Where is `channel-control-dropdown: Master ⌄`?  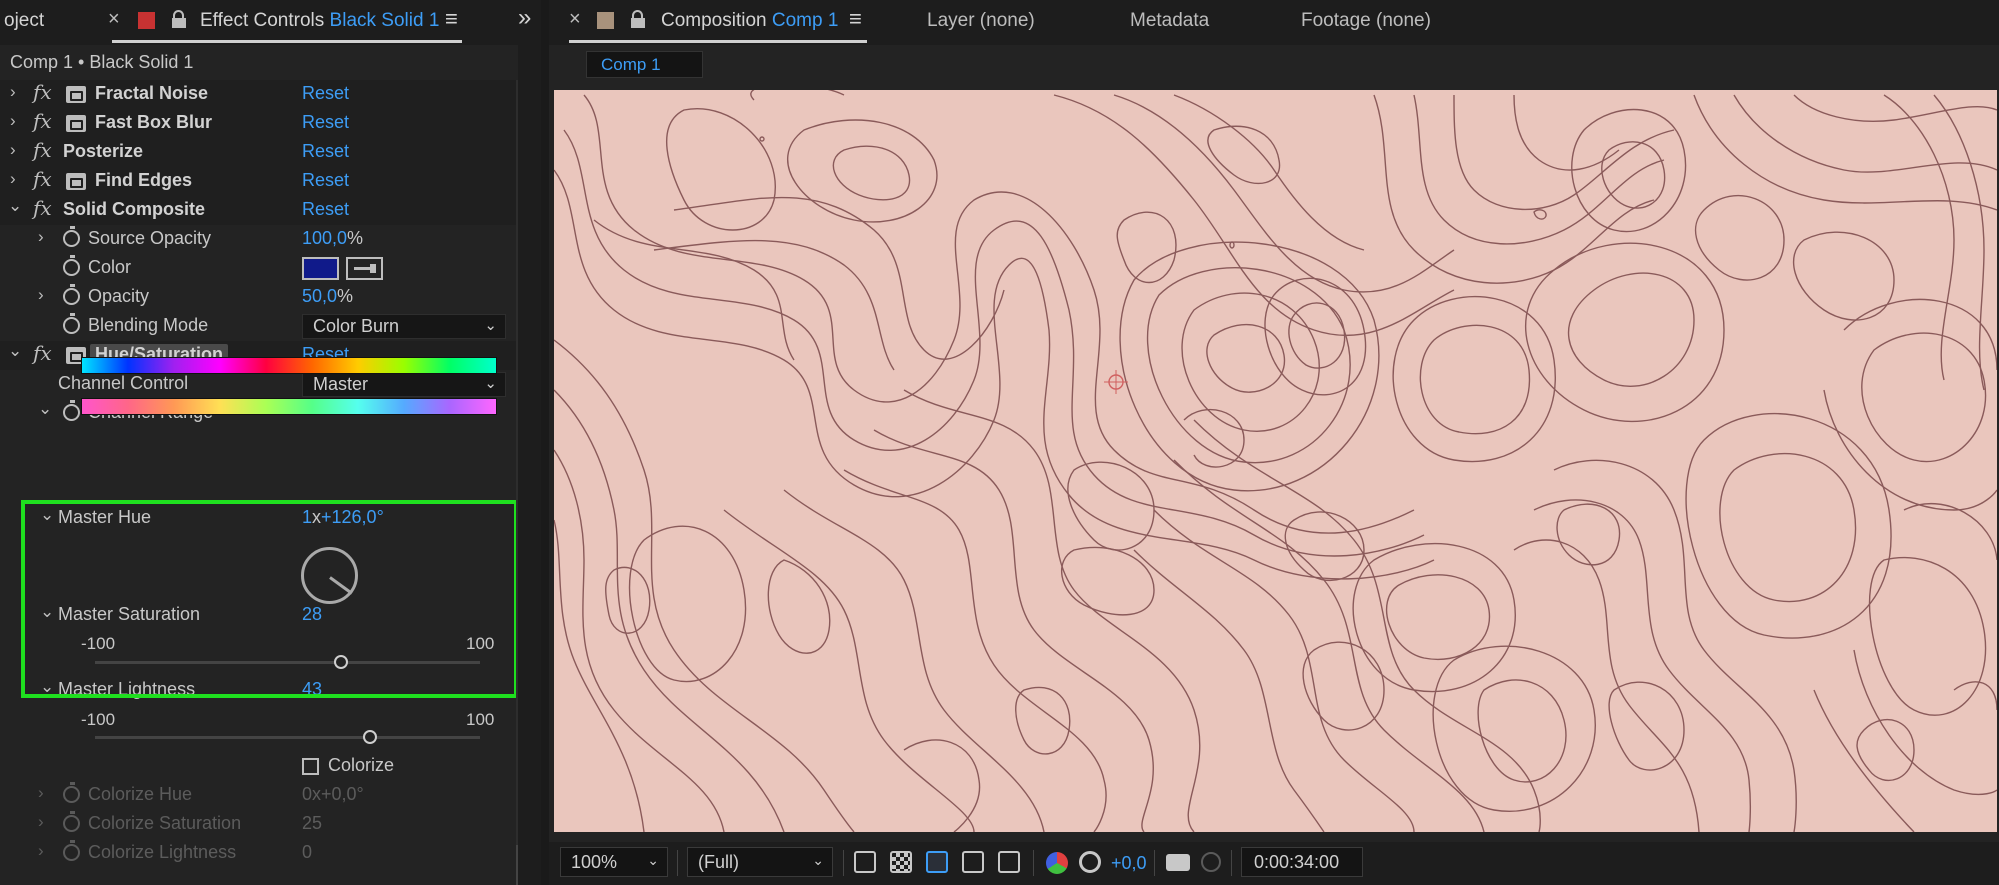 channel-control-dropdown: Master ⌄ is located at coordinates (404, 384).